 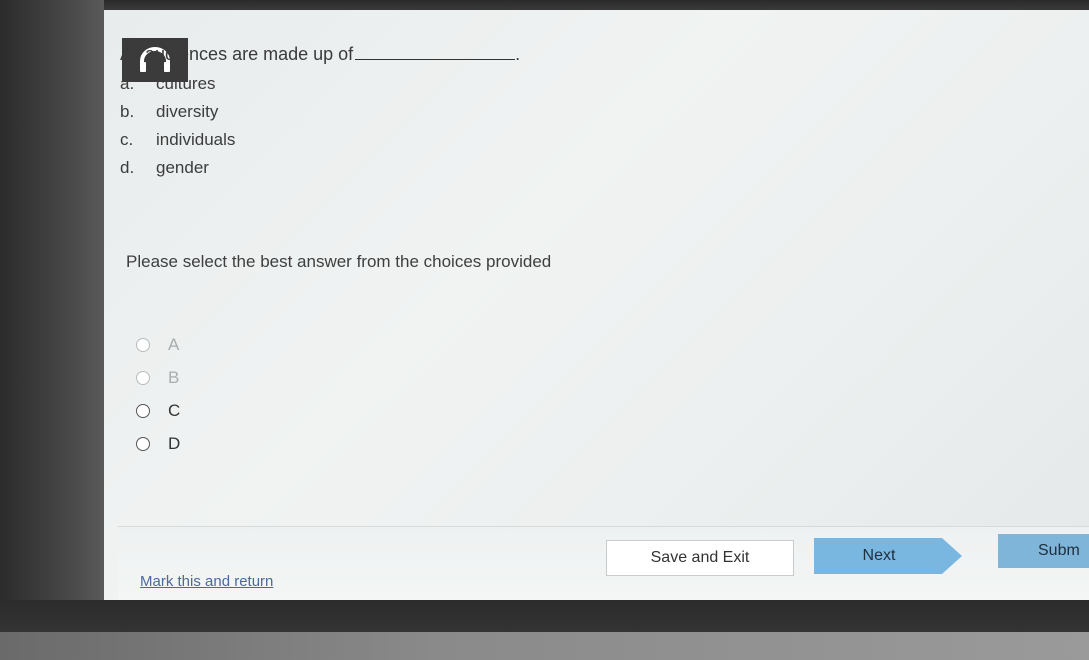 What do you see at coordinates (158, 344) in the screenshot?
I see `radio-option-a: A` at bounding box center [158, 344].